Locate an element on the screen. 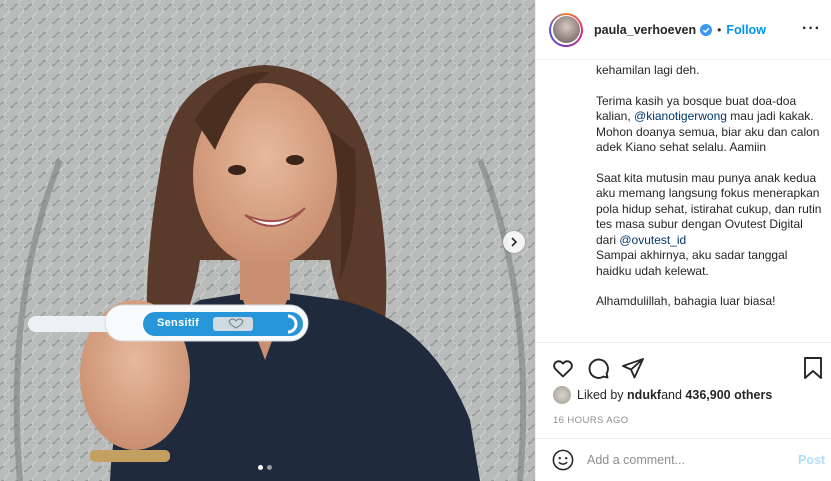  comment-bar: Post is located at coordinates (683, 459).